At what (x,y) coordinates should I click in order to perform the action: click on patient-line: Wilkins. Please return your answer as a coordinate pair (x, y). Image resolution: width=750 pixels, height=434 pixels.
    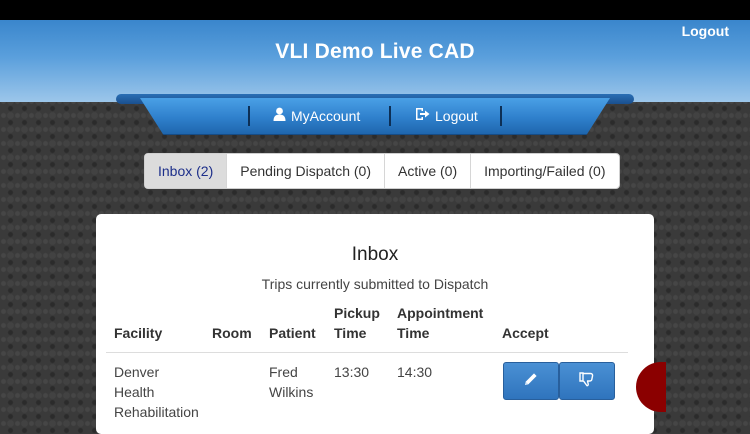
    Looking at the image, I should click on (291, 392).